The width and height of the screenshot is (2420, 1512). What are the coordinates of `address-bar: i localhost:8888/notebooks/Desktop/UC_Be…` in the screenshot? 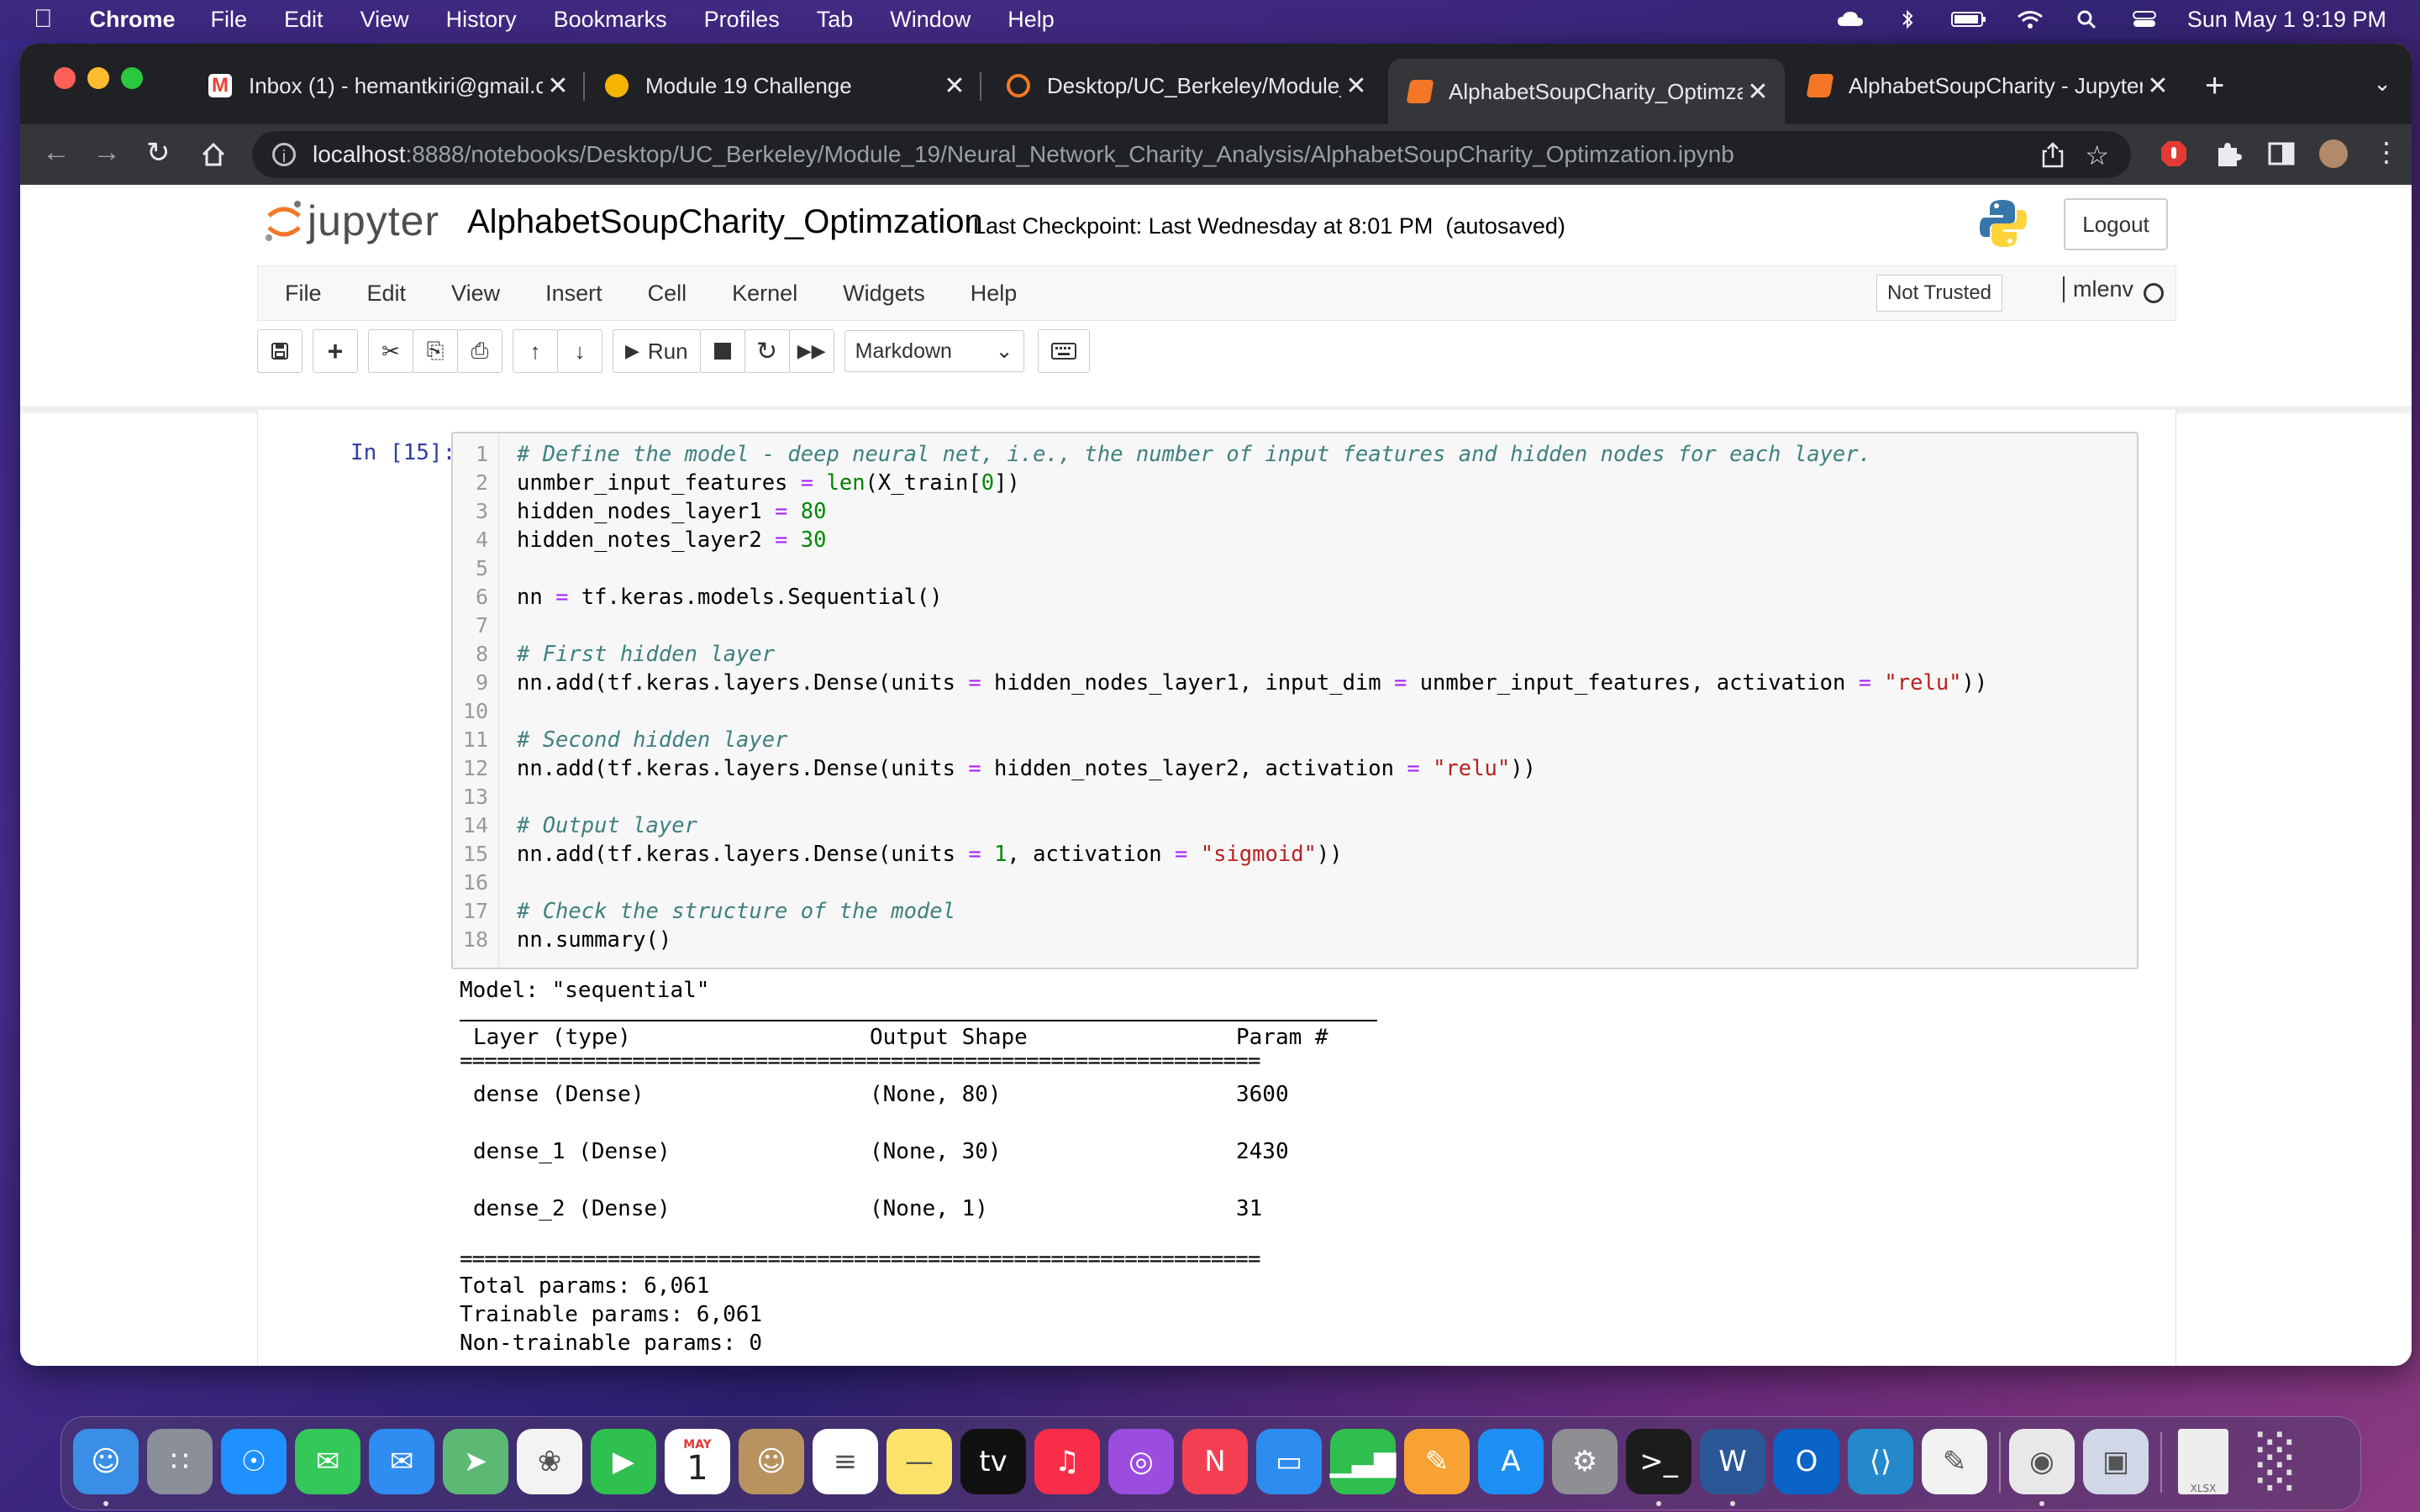 It's located at (1192, 154).